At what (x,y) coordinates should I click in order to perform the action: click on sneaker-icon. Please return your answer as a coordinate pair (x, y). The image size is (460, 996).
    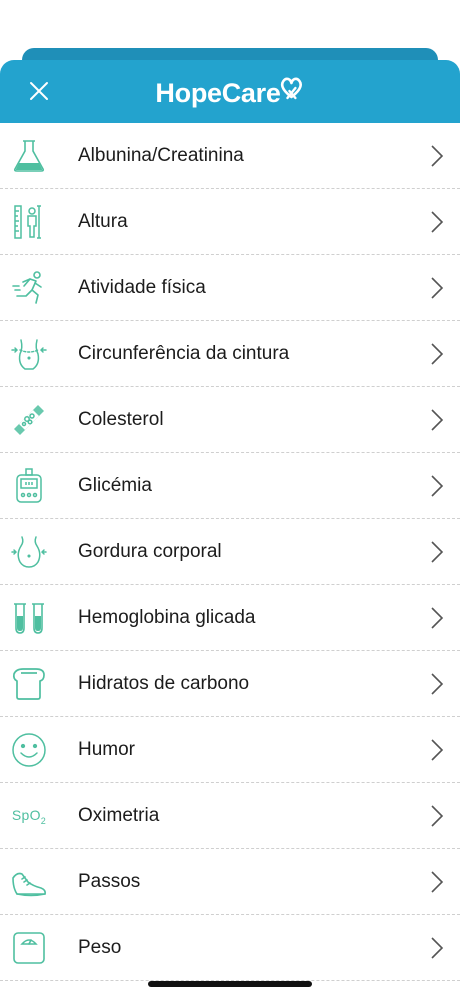
    Looking at the image, I should click on (29, 882).